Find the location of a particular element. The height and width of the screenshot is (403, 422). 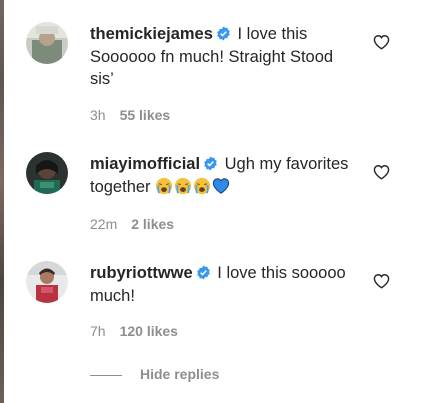

comment-time: 22m is located at coordinates (103, 224).